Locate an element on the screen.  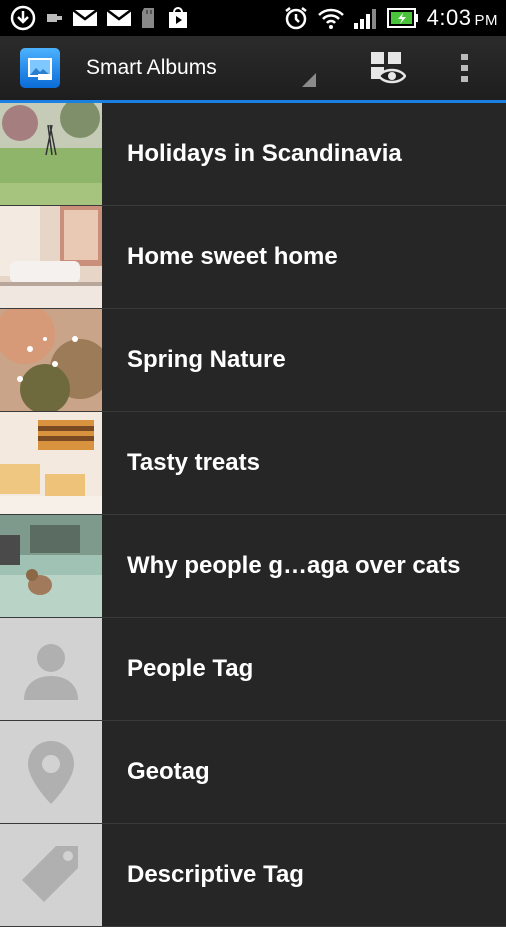
album-label: Descriptive Tag is located at coordinates (215, 874).